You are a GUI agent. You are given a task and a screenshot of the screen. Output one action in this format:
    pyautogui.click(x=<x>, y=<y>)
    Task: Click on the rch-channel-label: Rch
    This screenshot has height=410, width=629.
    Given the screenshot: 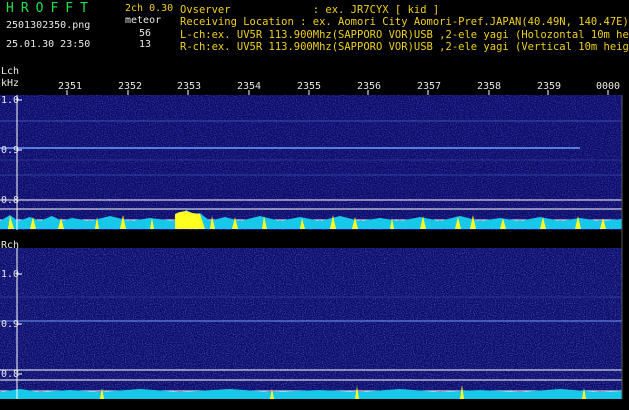 What is the action you would take?
    pyautogui.click(x=10, y=245)
    